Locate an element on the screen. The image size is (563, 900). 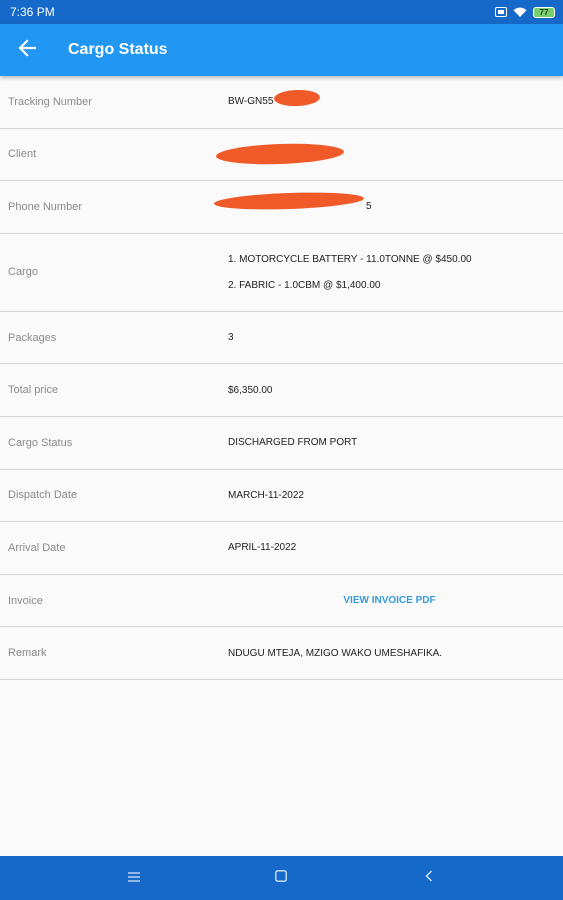
menu-icon is located at coordinates (133, 878).